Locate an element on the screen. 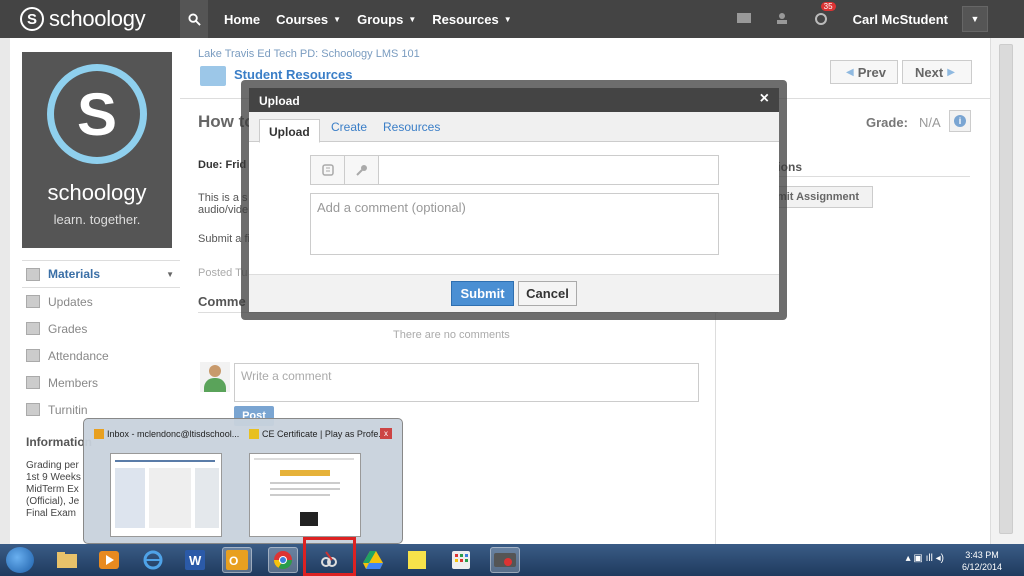 The height and width of the screenshot is (576, 1024). info-line: 1st 9 Weeks is located at coordinates (53, 477).